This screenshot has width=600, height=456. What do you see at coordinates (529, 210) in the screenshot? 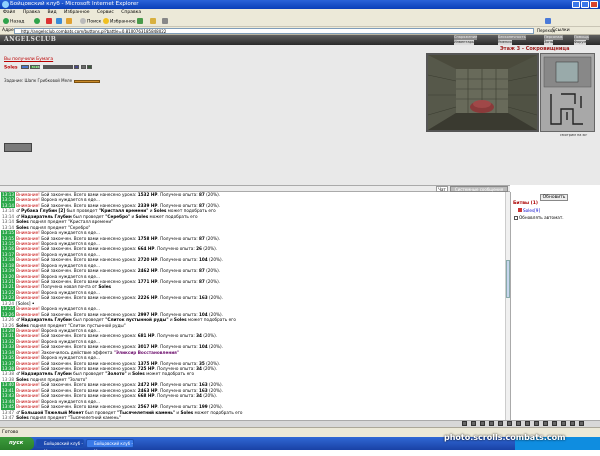
I see `battle-user-link: Soles[9]` at bounding box center [529, 210].